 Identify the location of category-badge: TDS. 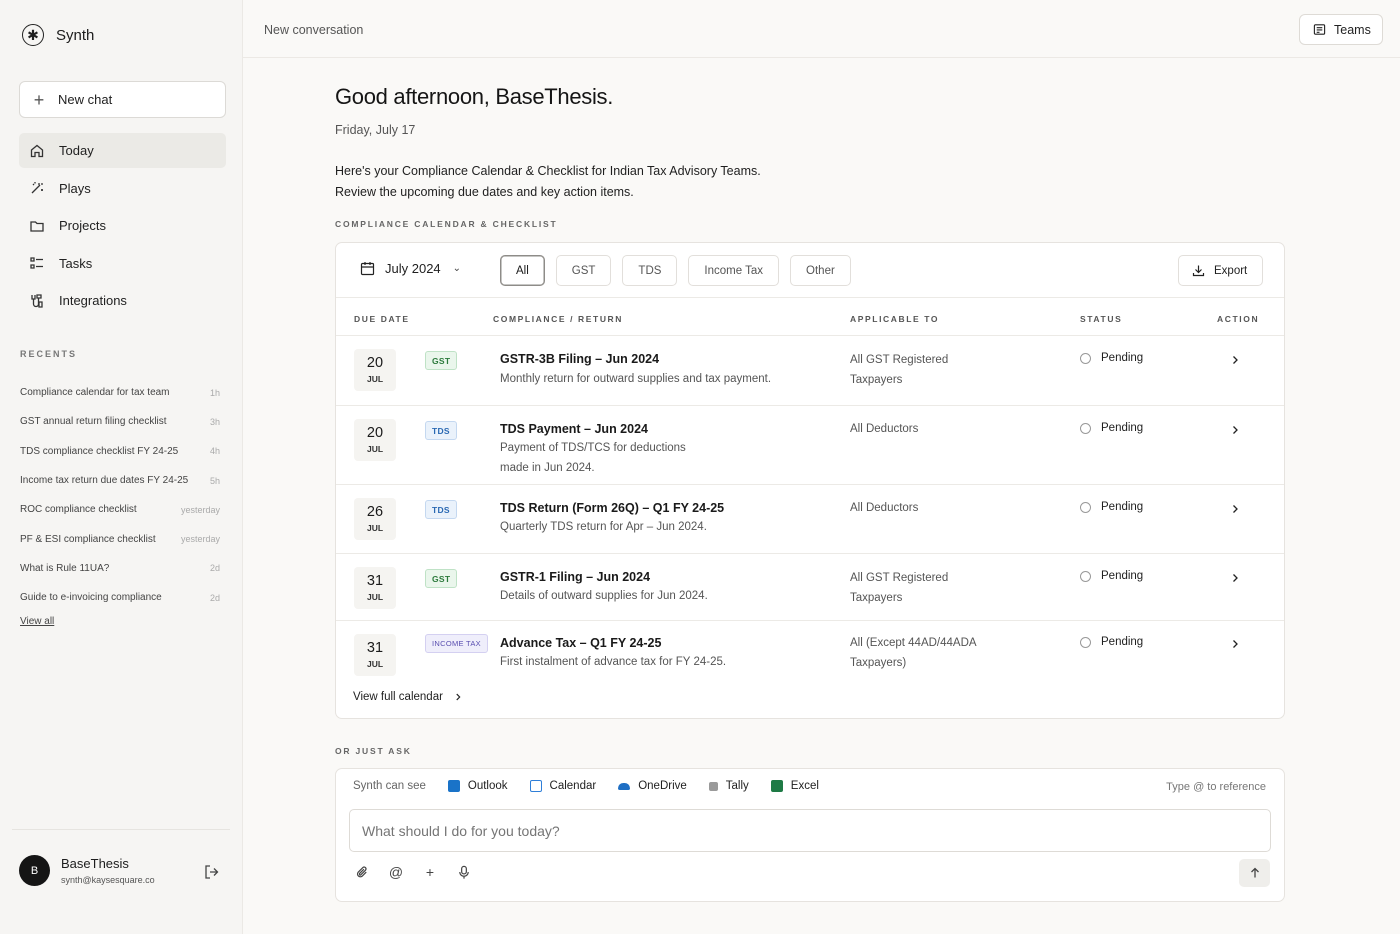
(441, 430).